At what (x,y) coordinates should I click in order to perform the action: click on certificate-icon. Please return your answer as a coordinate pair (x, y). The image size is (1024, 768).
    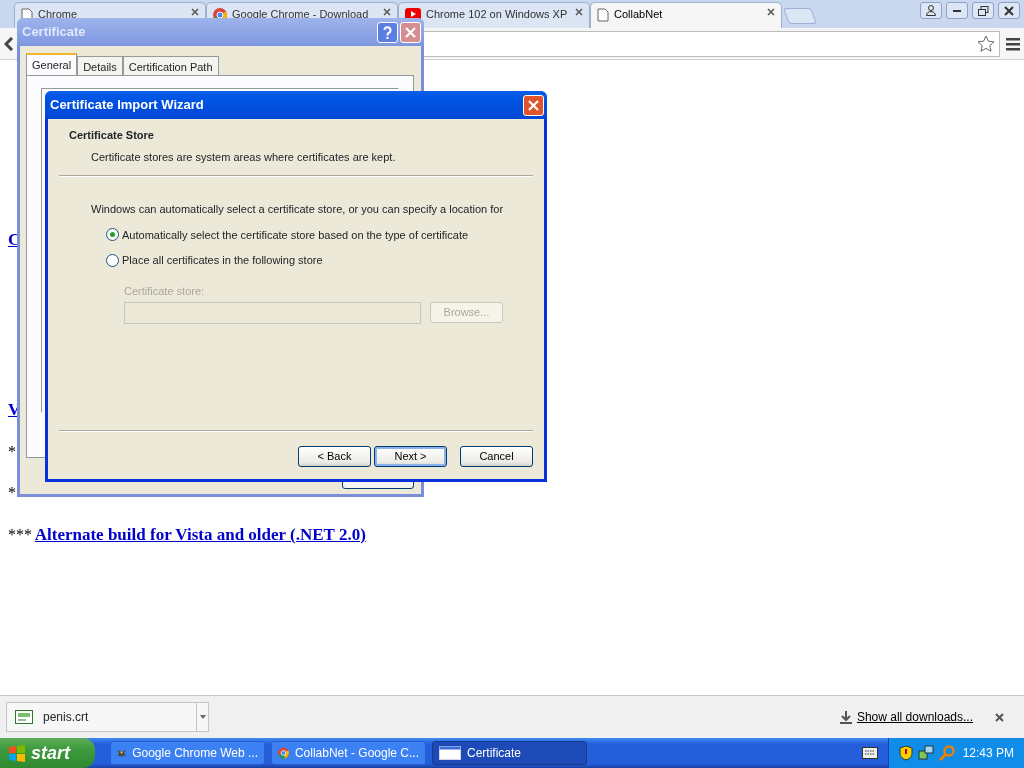
    Looking at the image, I should click on (24, 717).